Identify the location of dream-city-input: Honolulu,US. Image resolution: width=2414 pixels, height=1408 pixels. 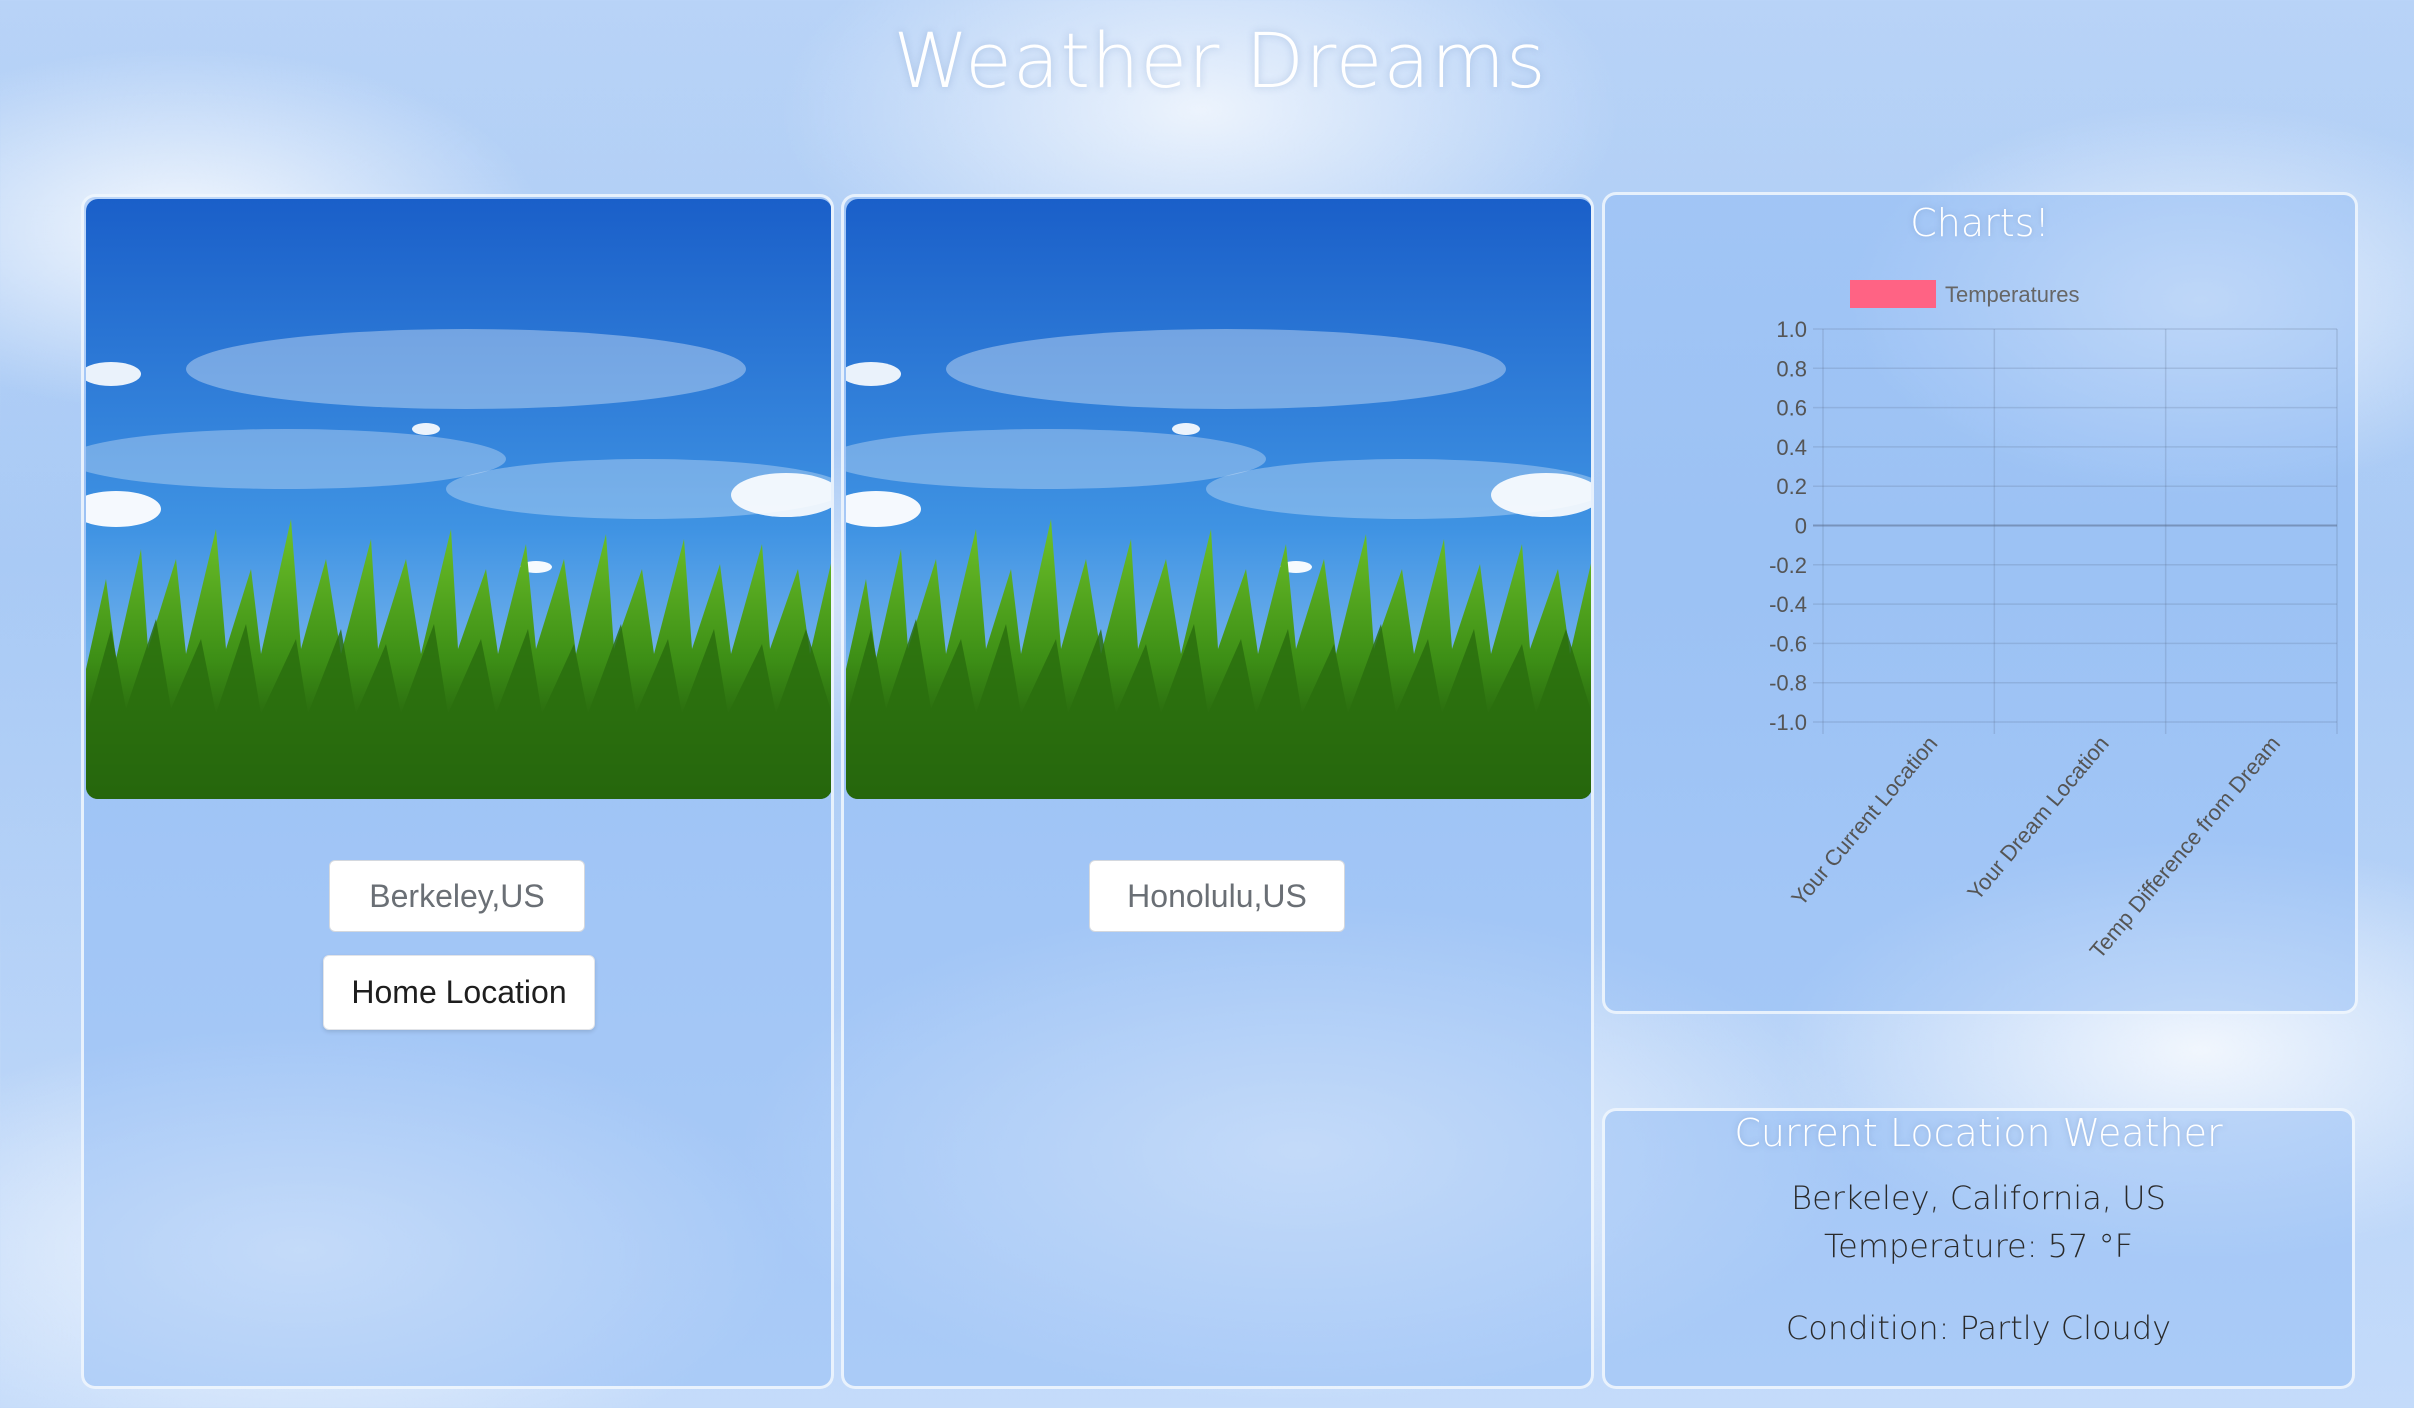
(1217, 896).